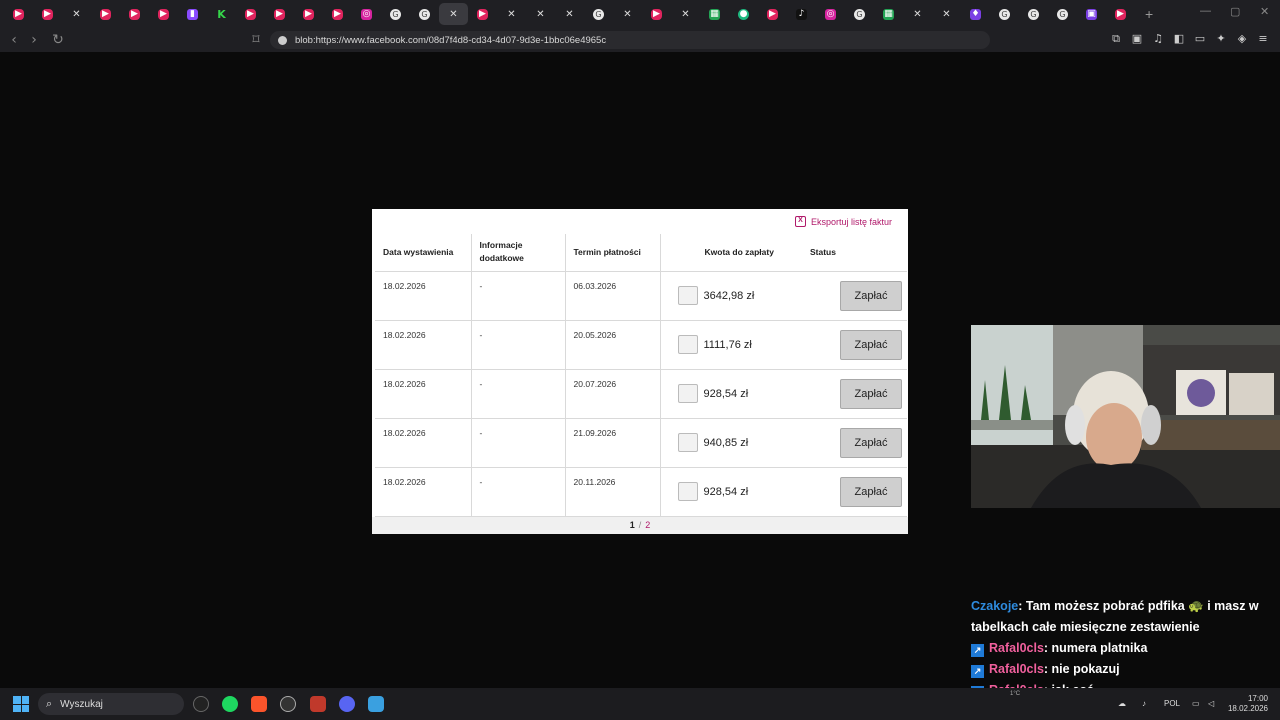 This screenshot has height=720, width=1280. What do you see at coordinates (1158, 39) in the screenshot?
I see `media-icon: ♫` at bounding box center [1158, 39].